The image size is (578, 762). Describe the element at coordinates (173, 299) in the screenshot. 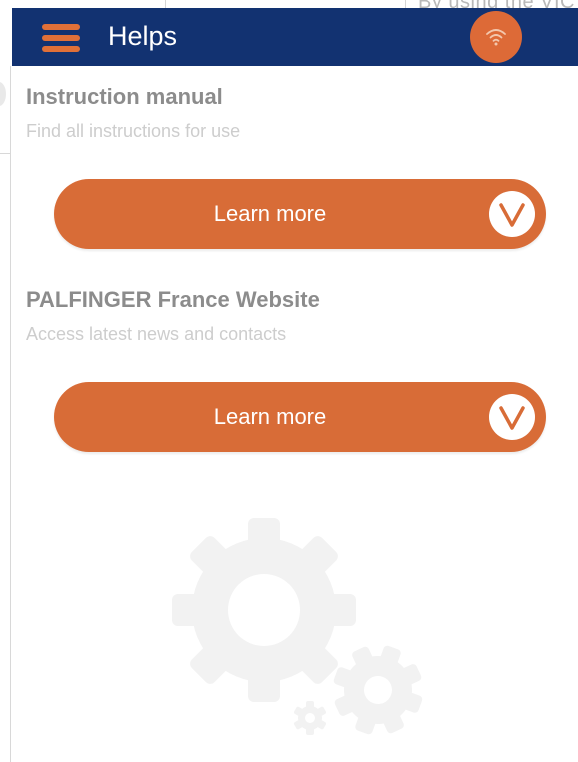

I see `section-title-website: PALFINGER France Website` at that location.